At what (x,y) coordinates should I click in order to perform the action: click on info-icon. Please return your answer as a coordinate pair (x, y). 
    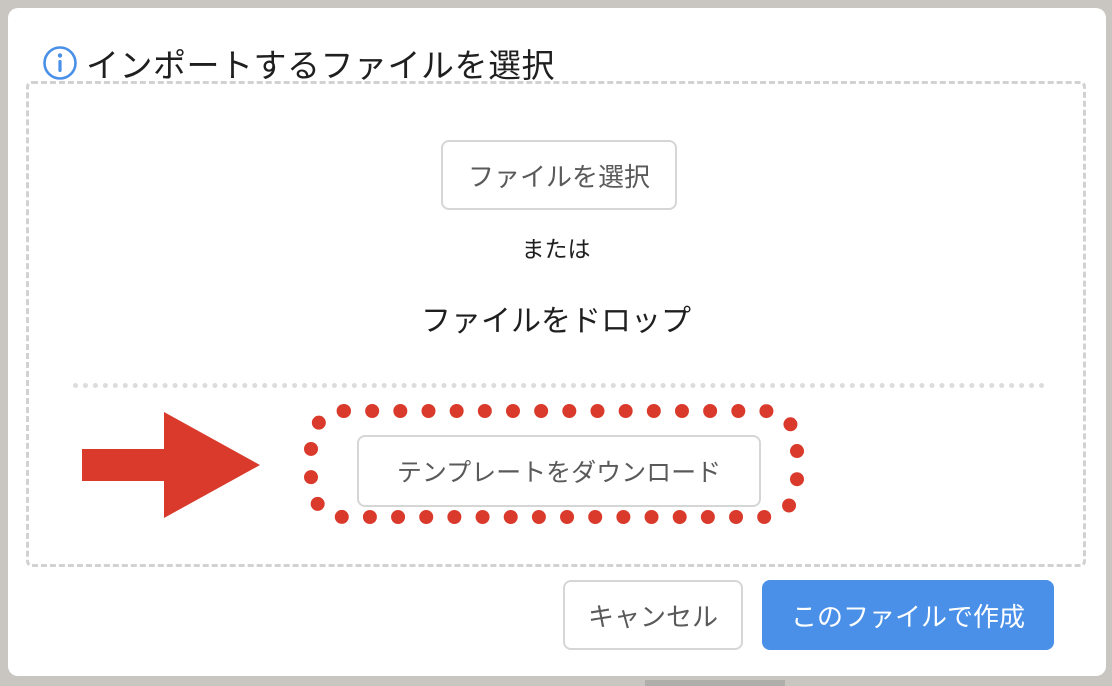
    Looking at the image, I should click on (60, 63).